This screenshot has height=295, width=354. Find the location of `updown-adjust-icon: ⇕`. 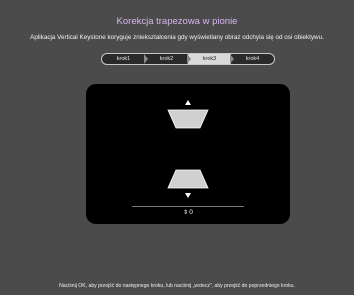

updown-adjust-icon: ⇕ is located at coordinates (186, 213).